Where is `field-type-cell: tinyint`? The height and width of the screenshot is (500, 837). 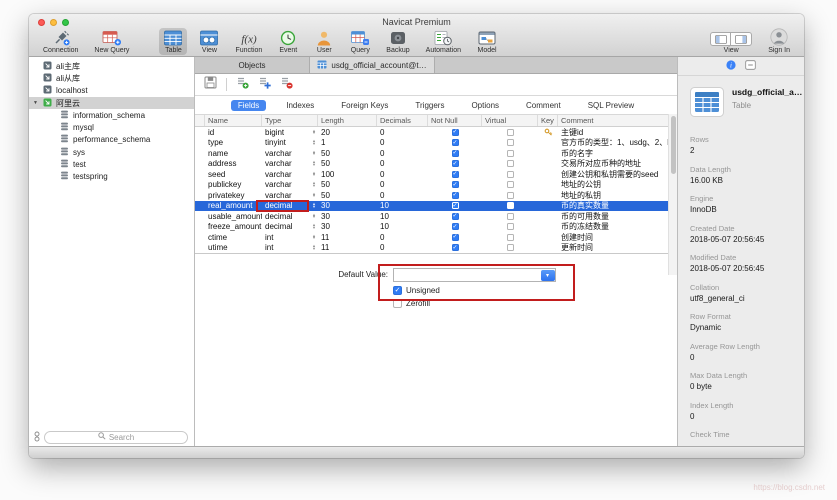 field-type-cell: tinyint is located at coordinates (286, 143).